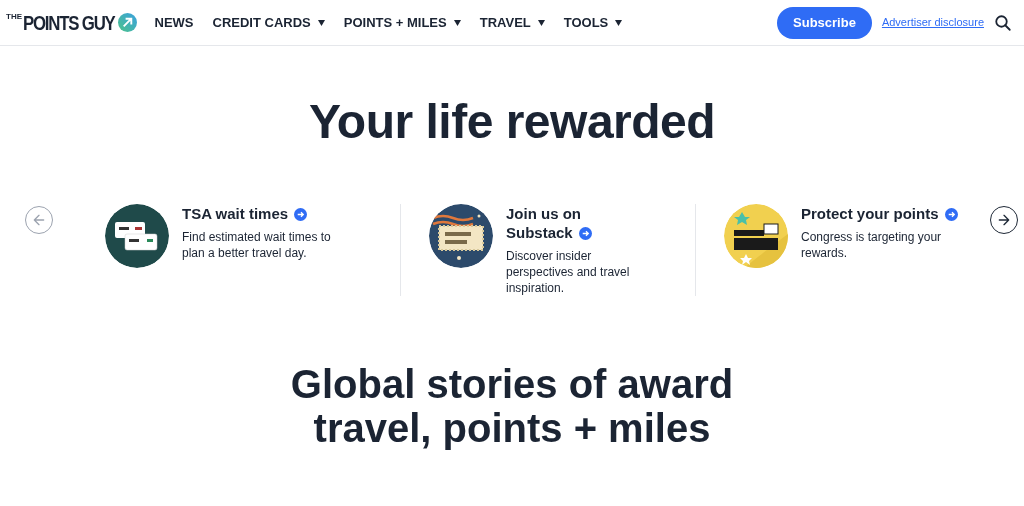 The height and width of the screenshot is (506, 1024). I want to click on subscribe-button: Subscribe, so click(824, 22).